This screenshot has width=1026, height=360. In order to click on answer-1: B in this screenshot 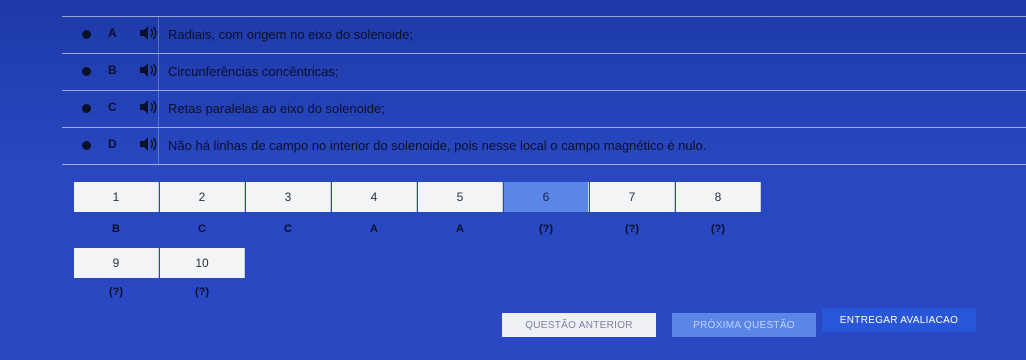, I will do `click(116, 229)`.